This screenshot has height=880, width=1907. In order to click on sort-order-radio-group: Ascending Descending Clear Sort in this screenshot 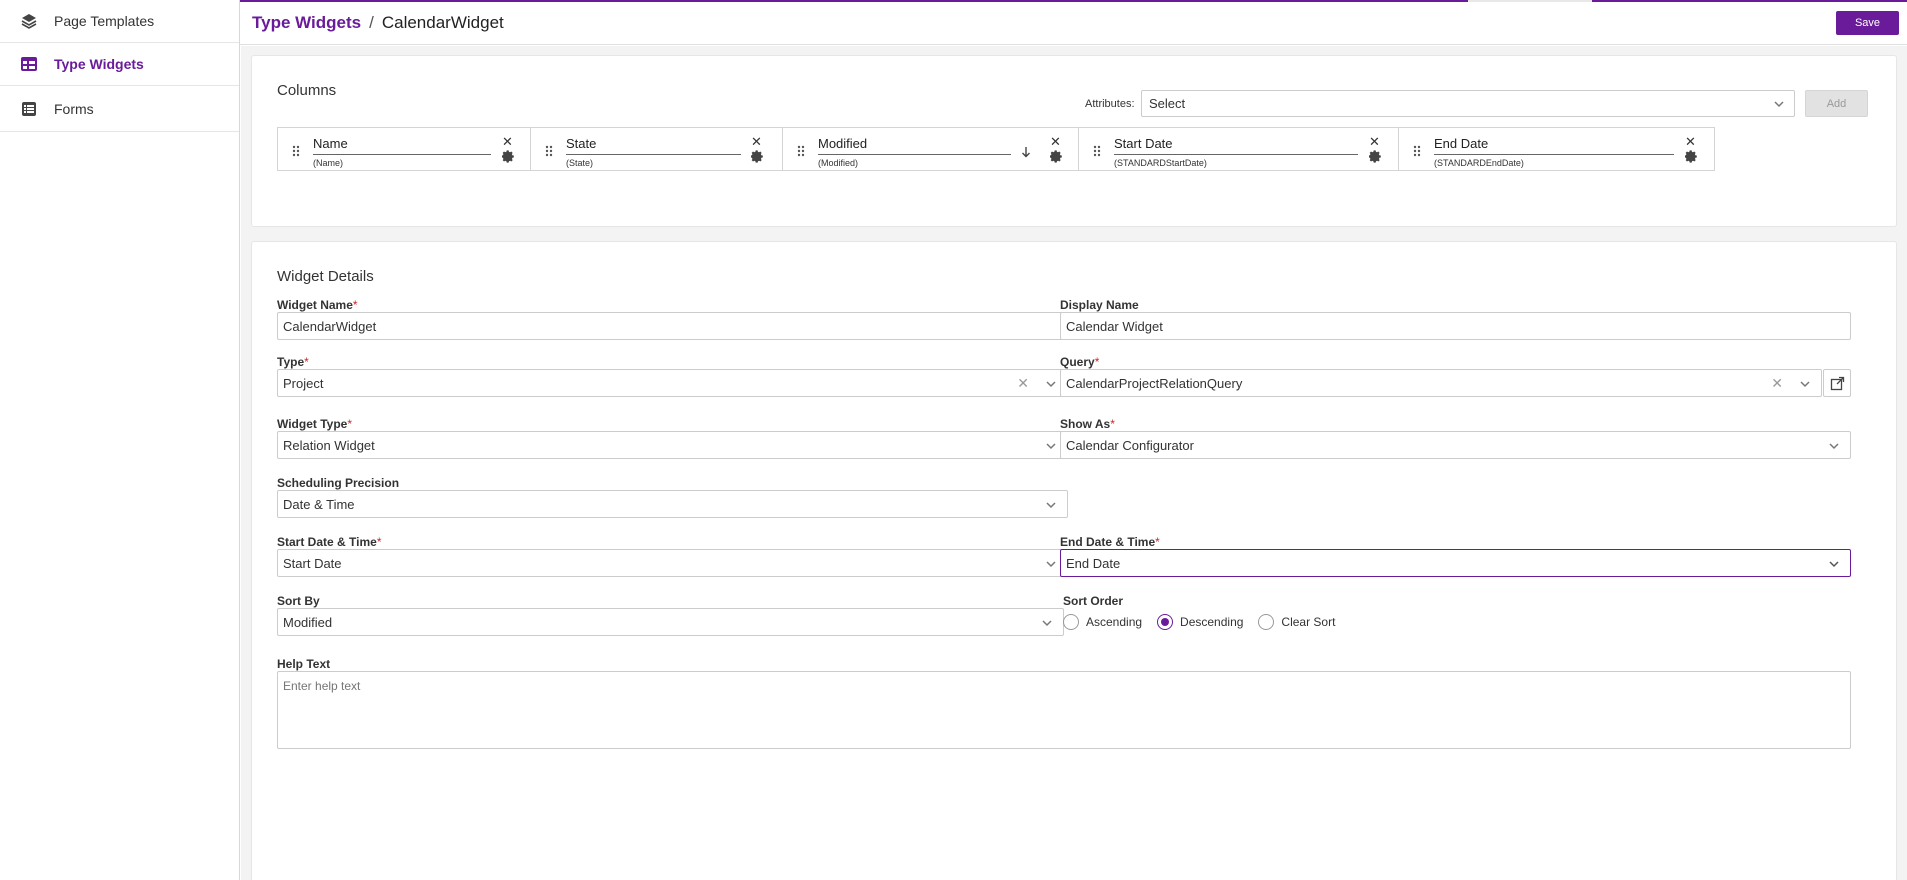, I will do `click(1206, 622)`.